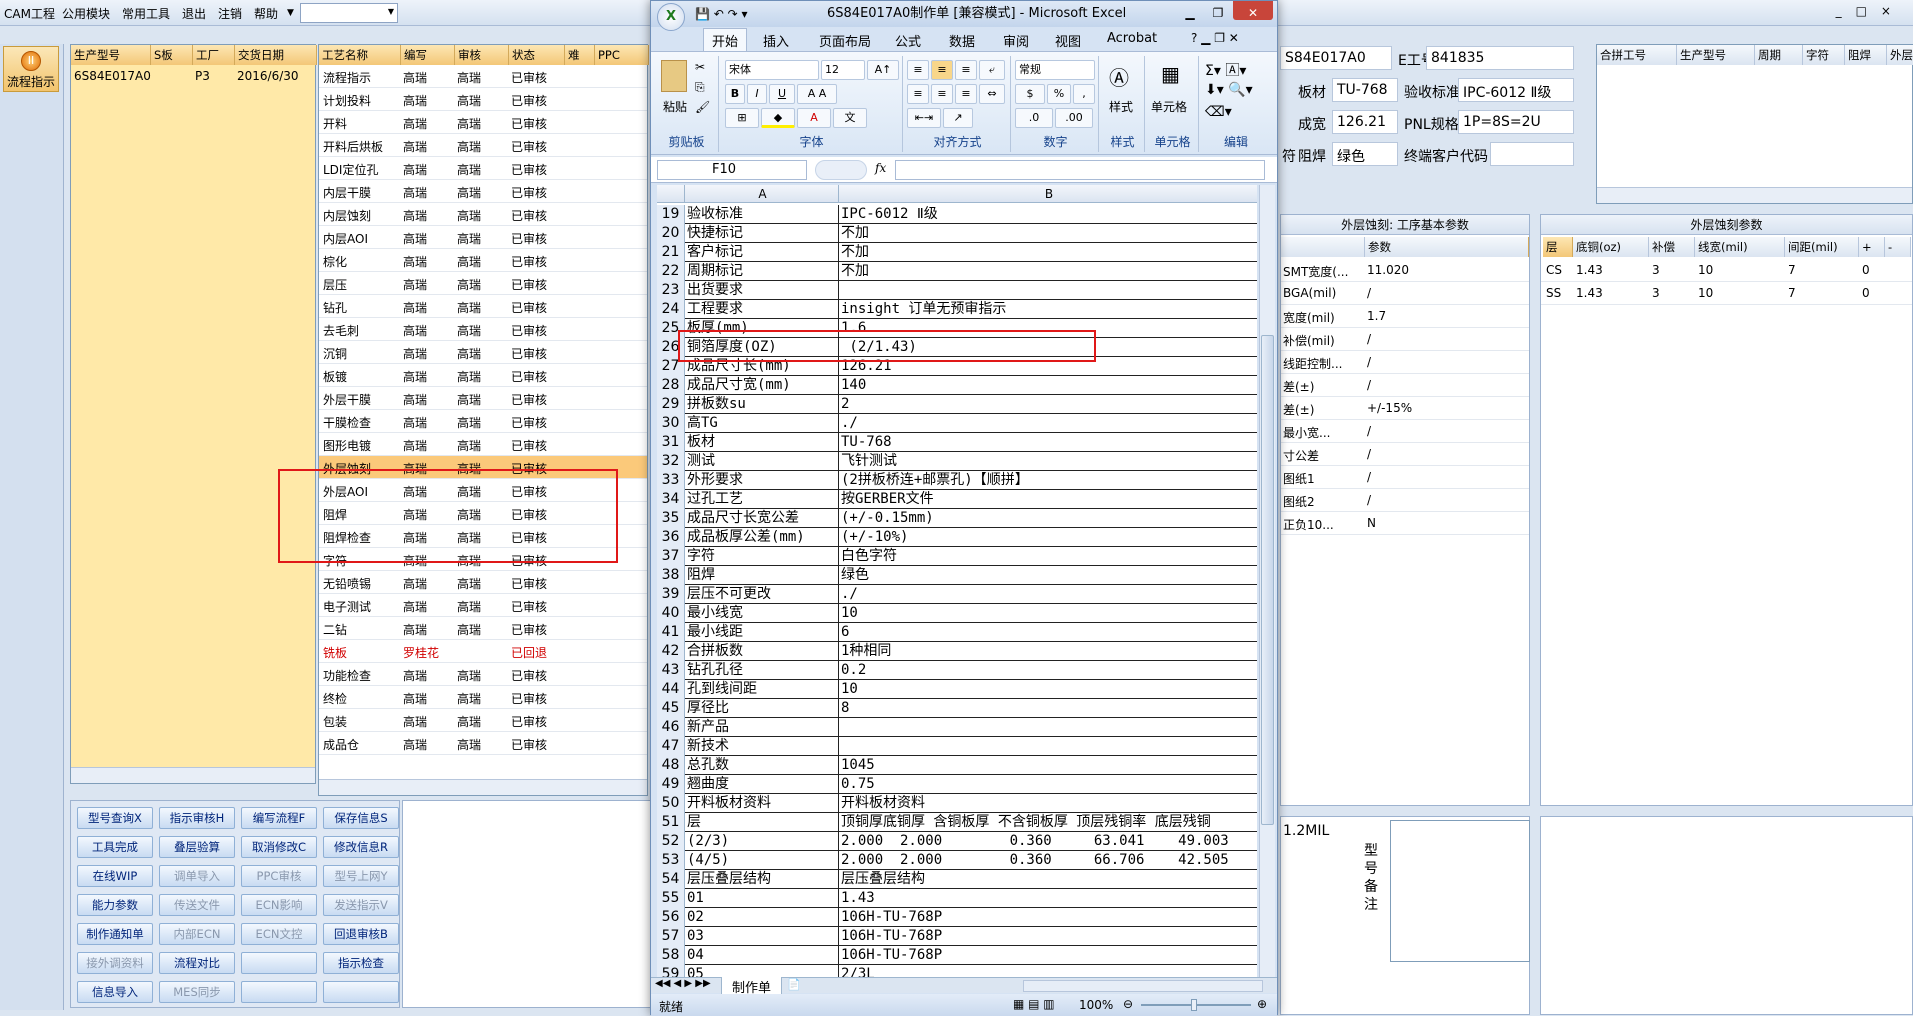 The width and height of the screenshot is (1913, 1016). What do you see at coordinates (483, 214) in the screenshot?
I see `table-row: 内层蚀刻 高瑞 高瑞 已审核` at bounding box center [483, 214].